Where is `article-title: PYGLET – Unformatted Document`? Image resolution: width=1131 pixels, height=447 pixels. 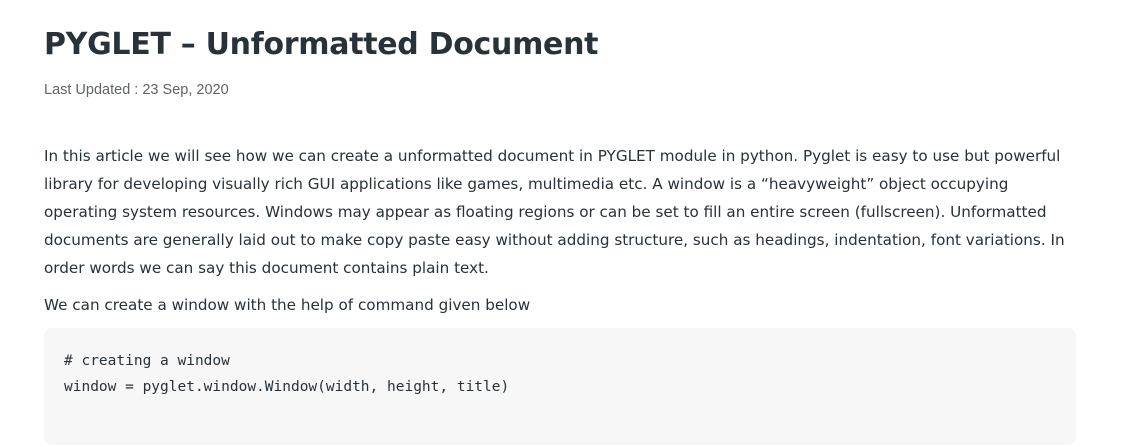 article-title: PYGLET – Unformatted Document is located at coordinates (321, 44).